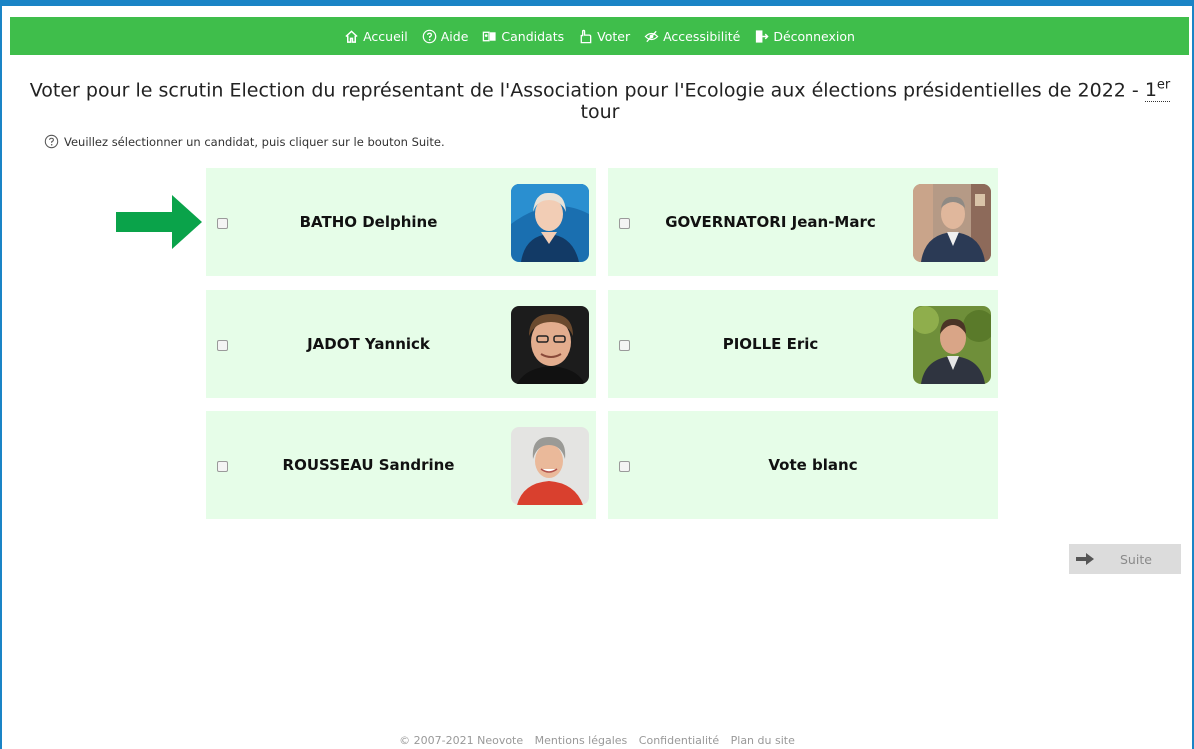 The width and height of the screenshot is (1194, 749). What do you see at coordinates (586, 36) in the screenshot?
I see `vote-icon` at bounding box center [586, 36].